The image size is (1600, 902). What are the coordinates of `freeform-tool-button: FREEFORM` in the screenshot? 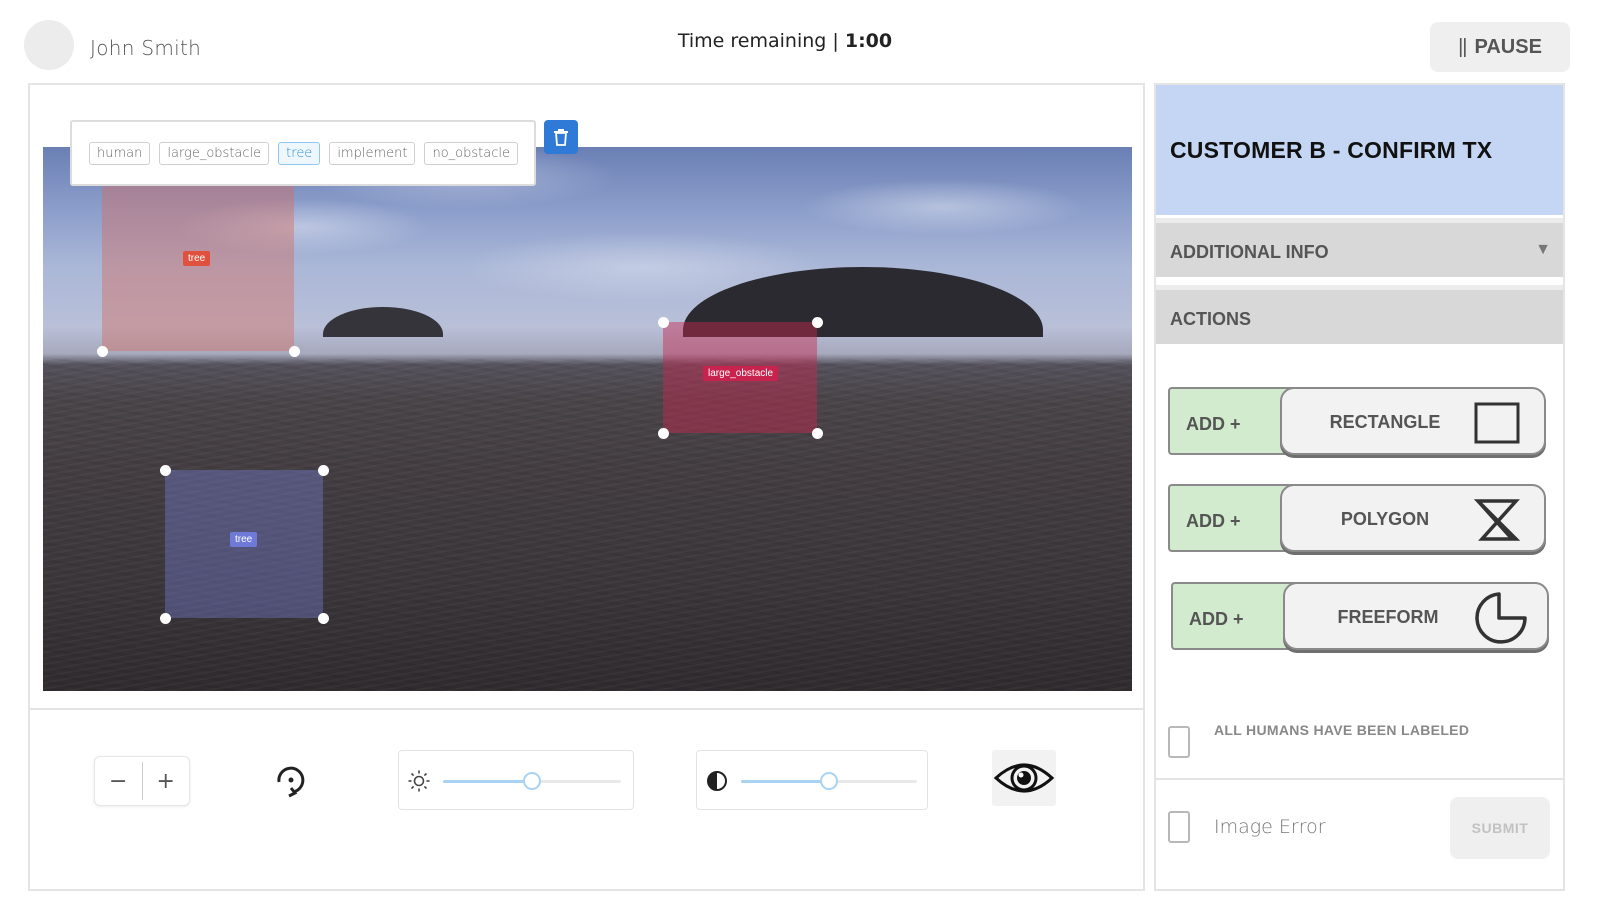 It's located at (1416, 616).